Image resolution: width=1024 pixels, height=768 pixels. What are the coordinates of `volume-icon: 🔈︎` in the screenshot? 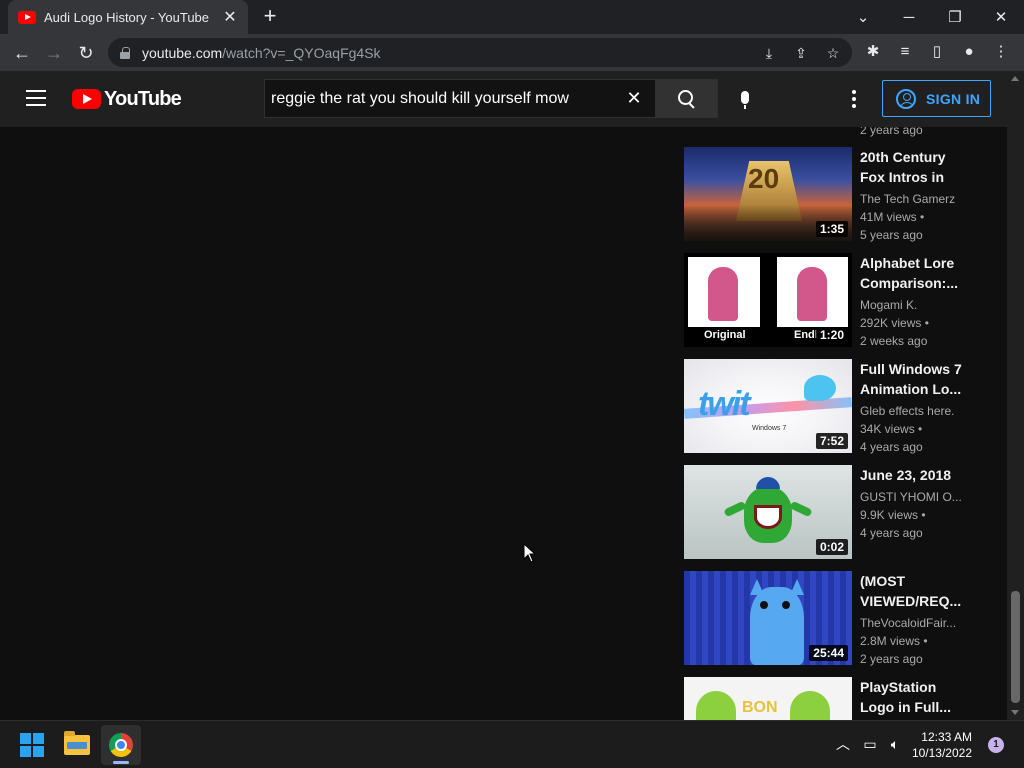 It's located at (895, 744).